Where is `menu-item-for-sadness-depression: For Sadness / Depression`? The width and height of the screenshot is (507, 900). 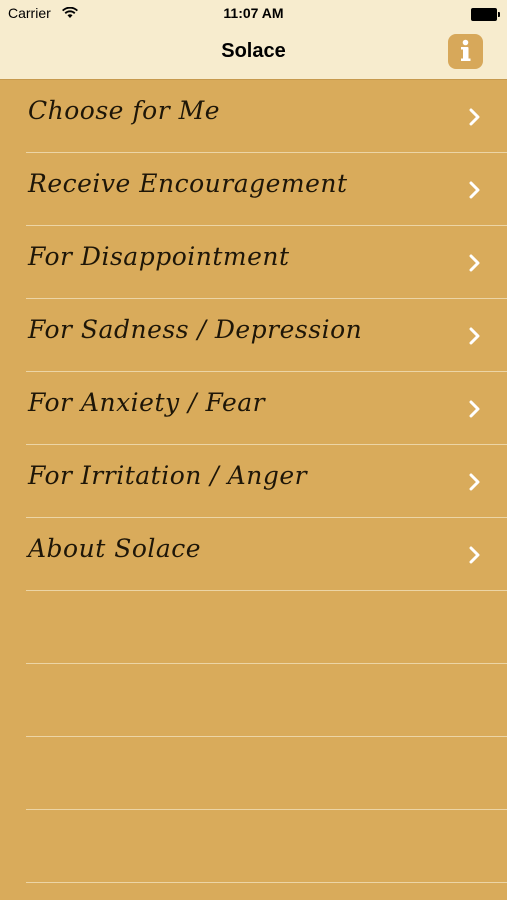 menu-item-for-sadness-depression: For Sadness / Depression is located at coordinates (253, 335).